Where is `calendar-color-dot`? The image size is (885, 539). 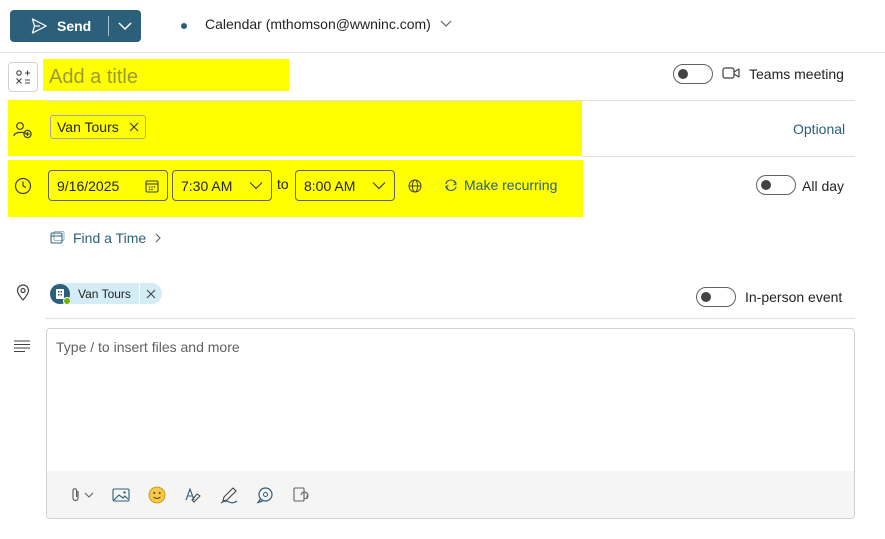
calendar-color-dot is located at coordinates (184, 26).